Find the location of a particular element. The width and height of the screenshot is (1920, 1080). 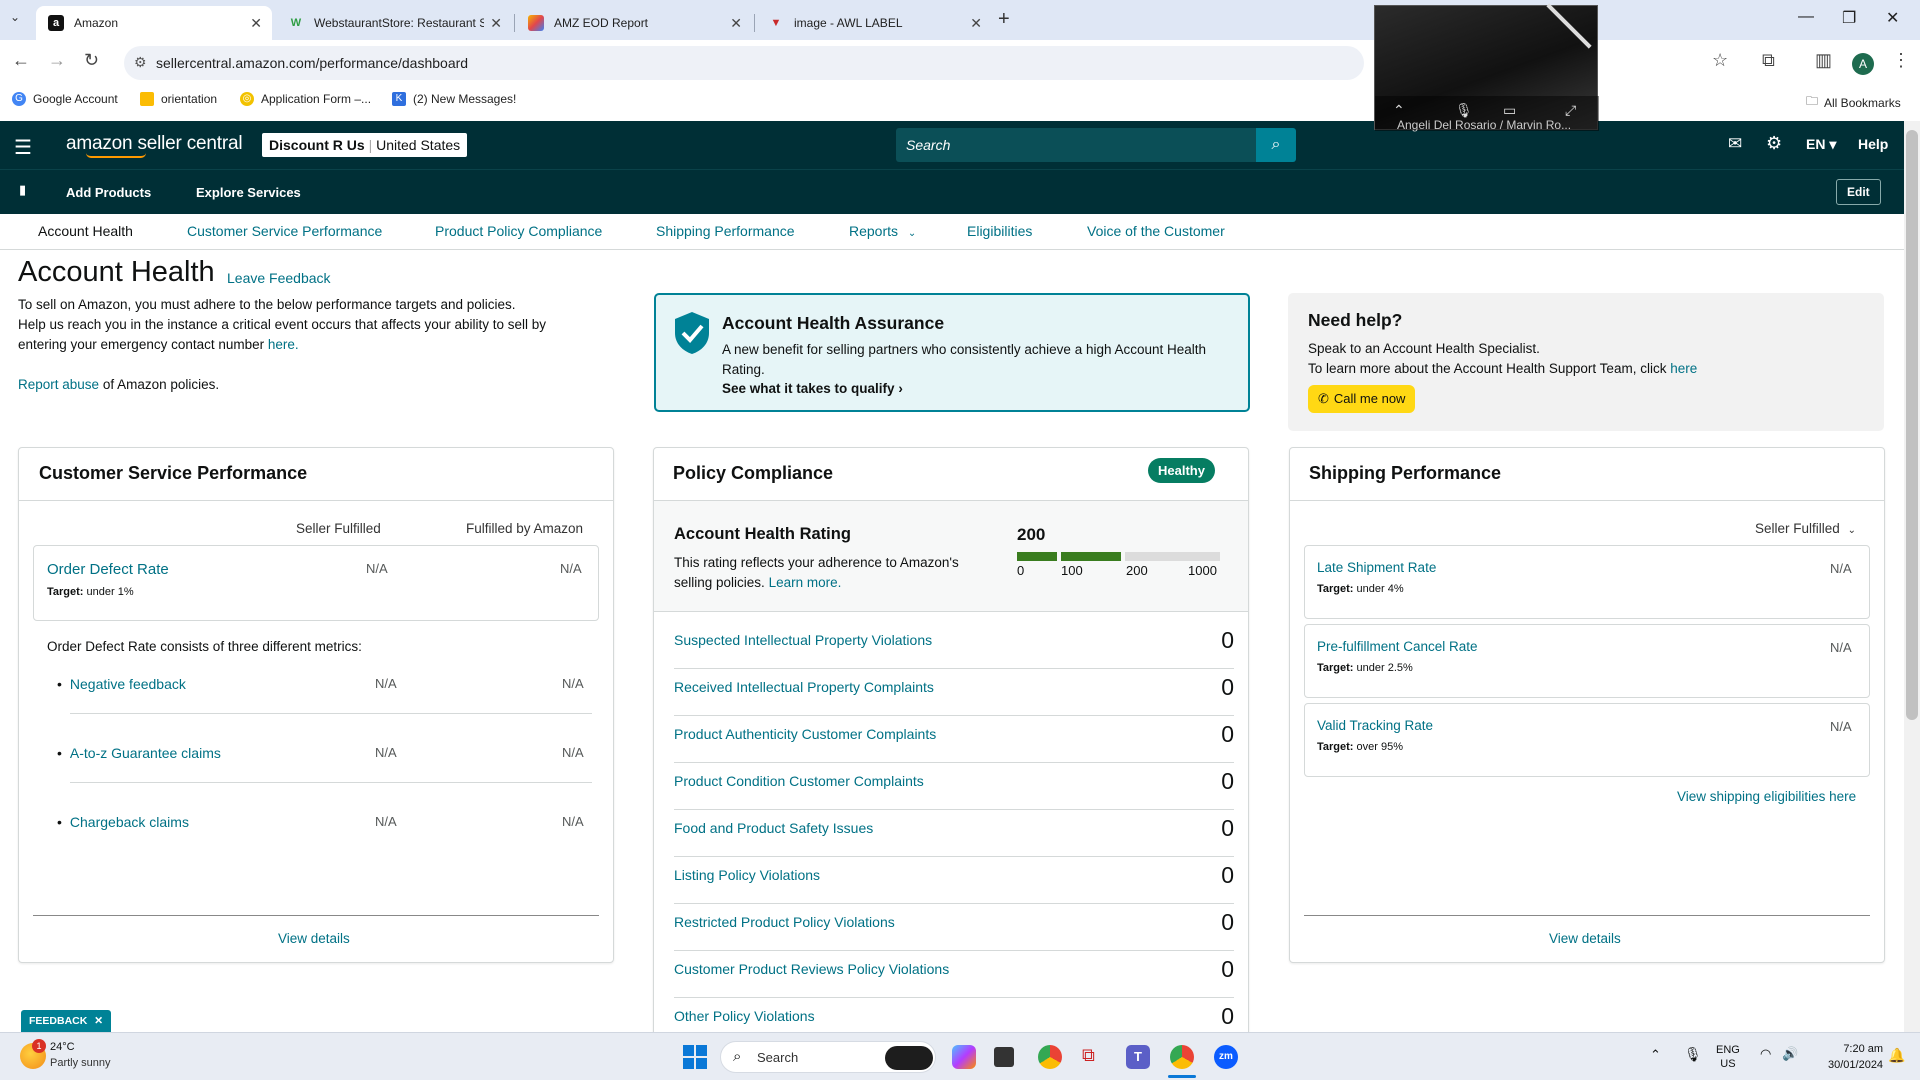

support-team-link: here is located at coordinates (1683, 368).